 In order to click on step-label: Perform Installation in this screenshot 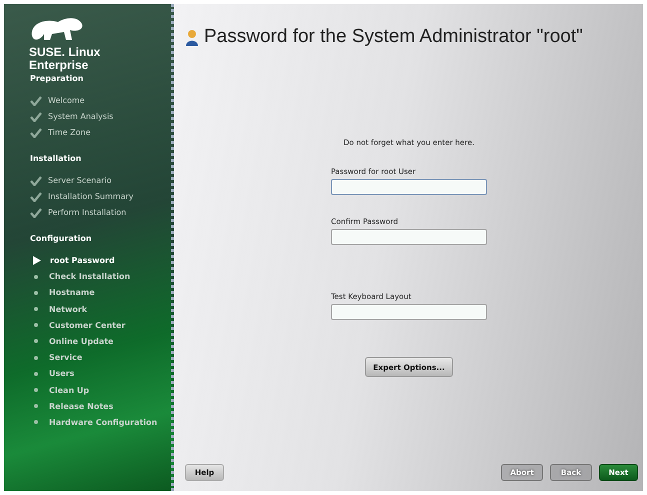, I will do `click(87, 212)`.